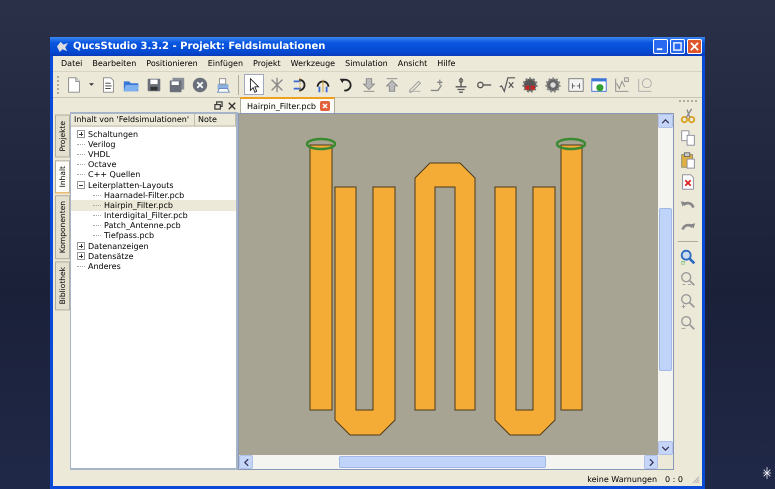  Describe the element at coordinates (665, 448) in the screenshot. I see `scroll-down-button` at that location.